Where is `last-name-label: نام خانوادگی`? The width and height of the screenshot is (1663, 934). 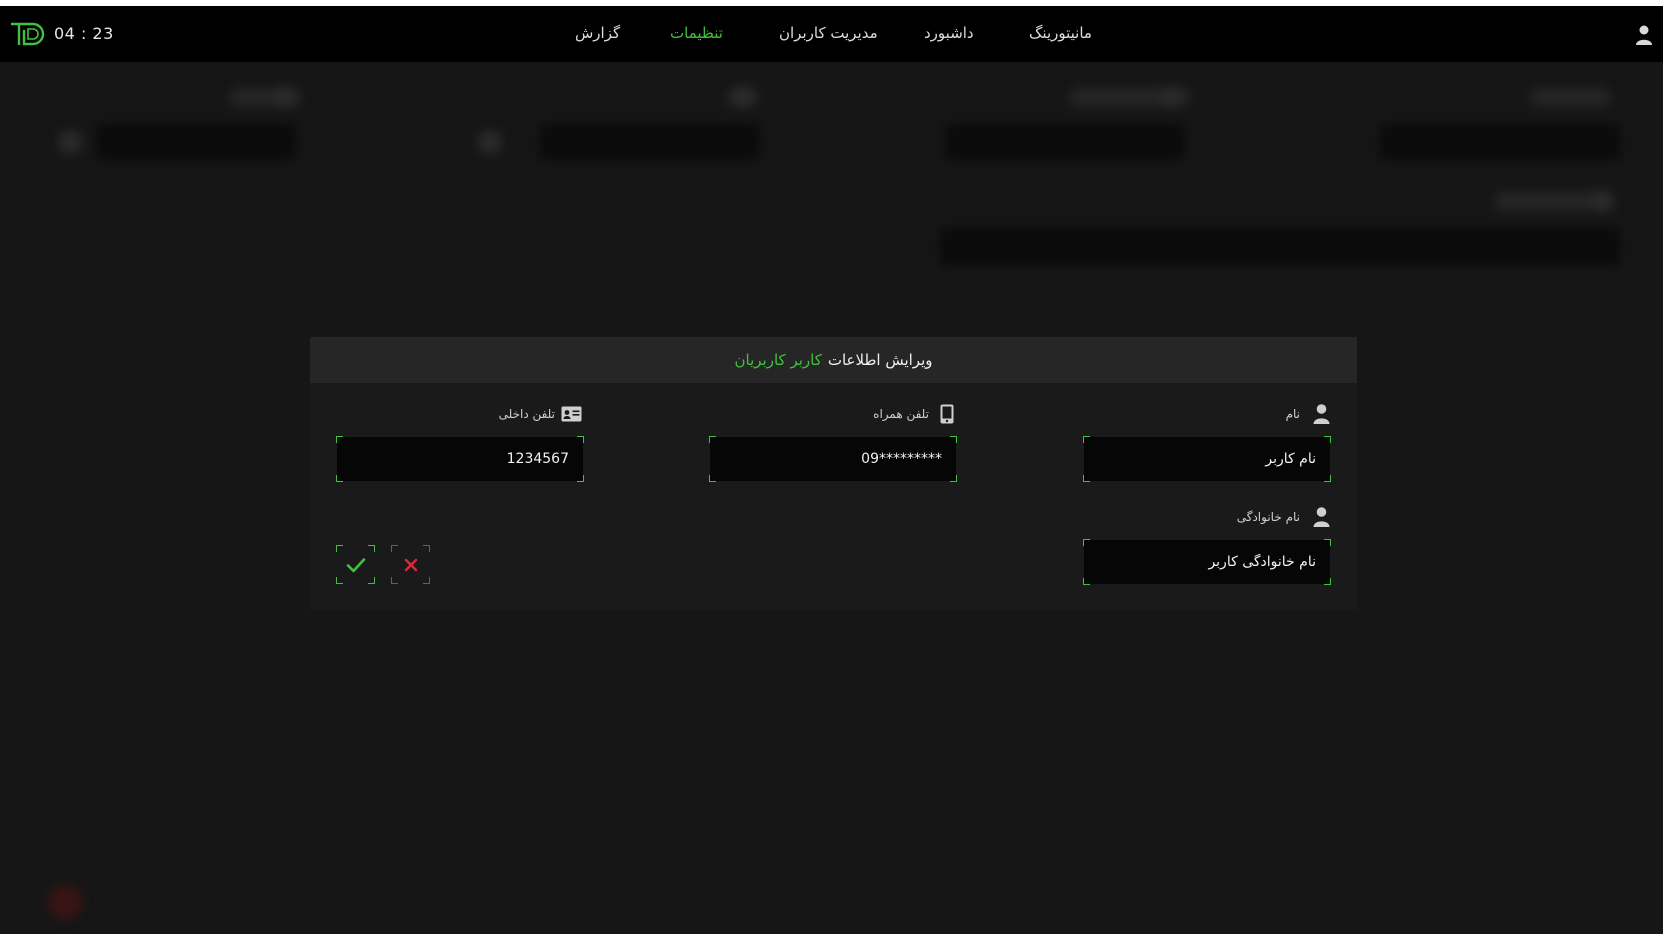 last-name-label: نام خانوادگی is located at coordinates (1268, 517).